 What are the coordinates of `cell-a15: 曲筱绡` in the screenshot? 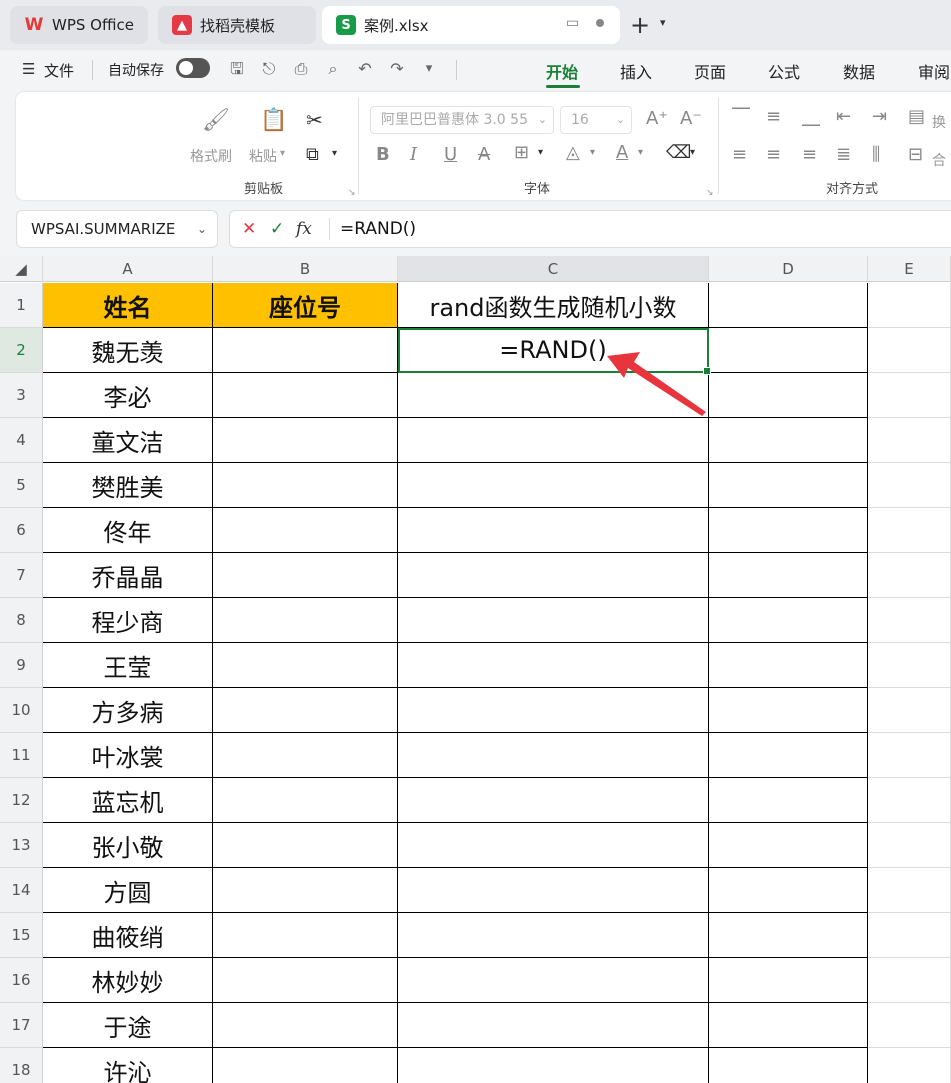 It's located at (128, 935).